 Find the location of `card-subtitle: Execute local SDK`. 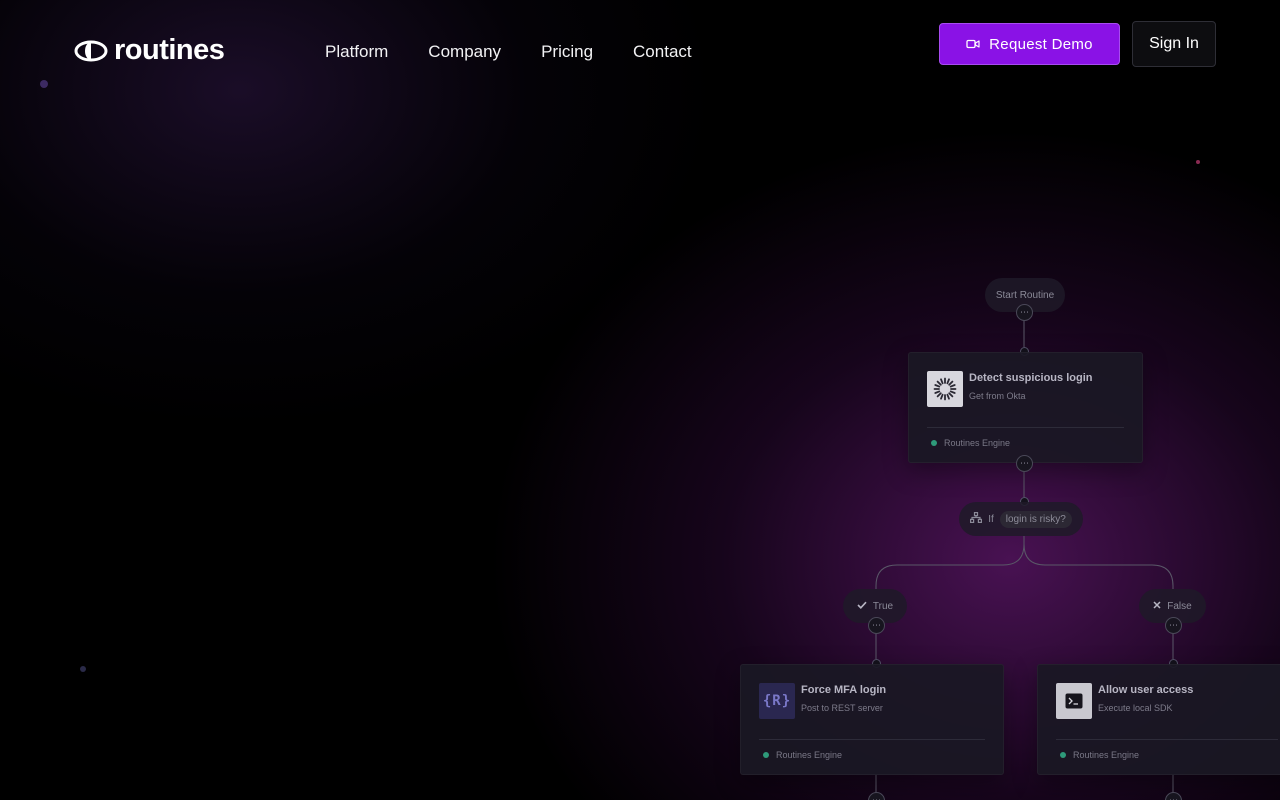

card-subtitle: Execute local SDK is located at coordinates (1135, 708).